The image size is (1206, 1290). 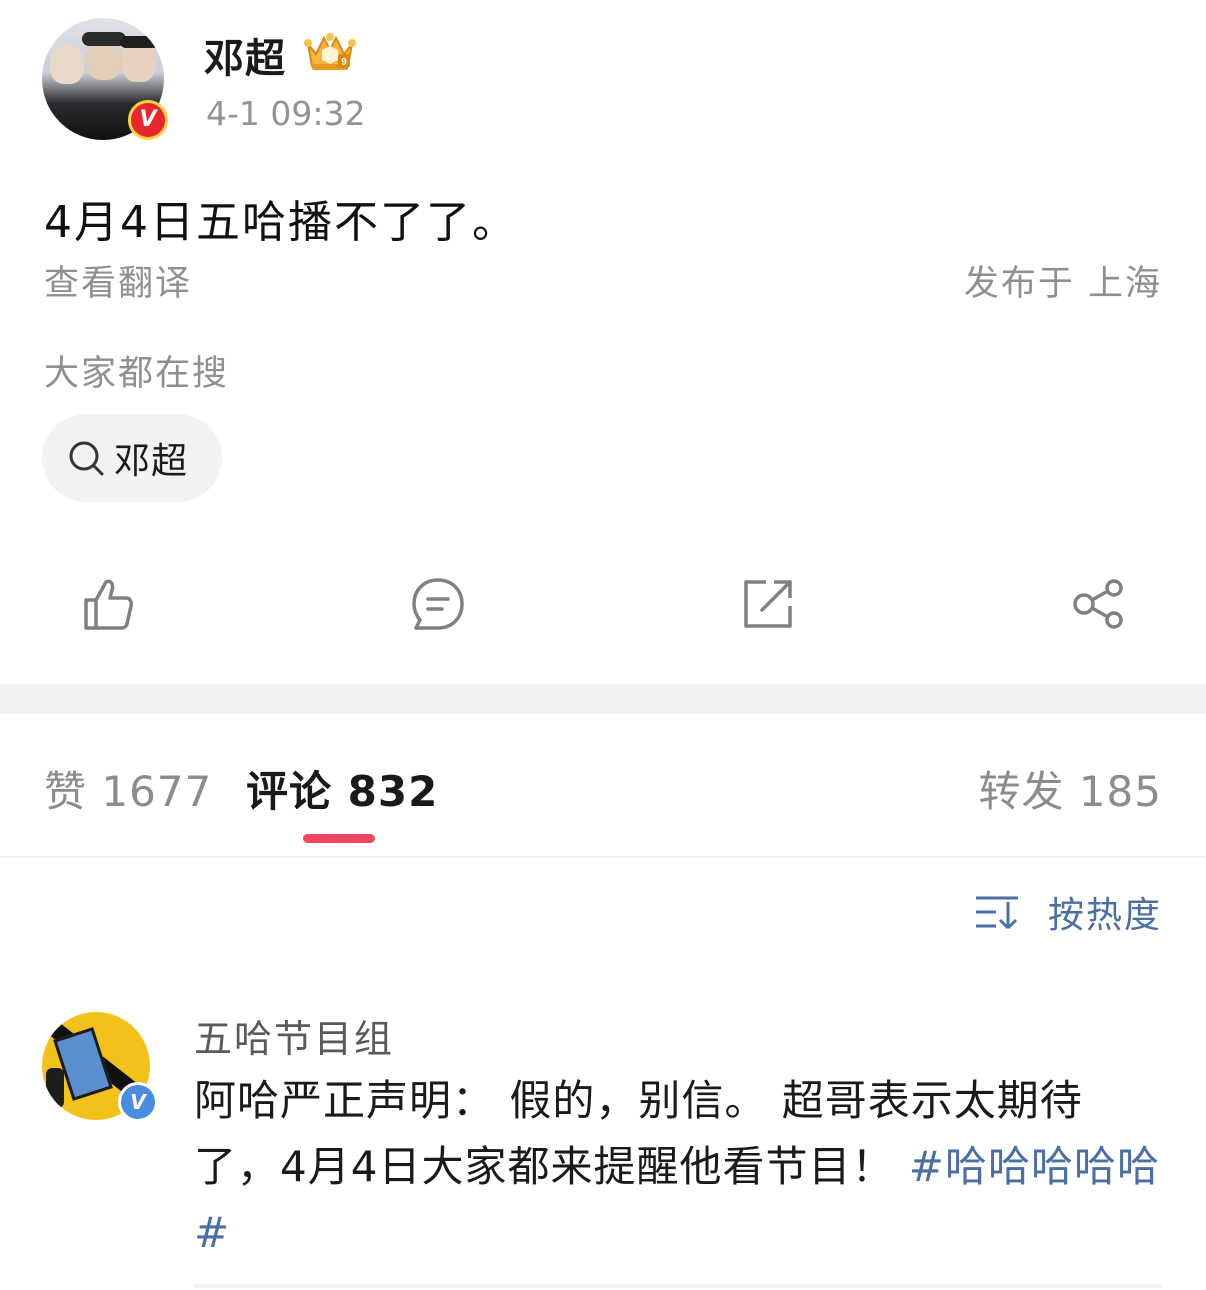 I want to click on commenter-name: 五哈节目组, so click(x=294, y=1035).